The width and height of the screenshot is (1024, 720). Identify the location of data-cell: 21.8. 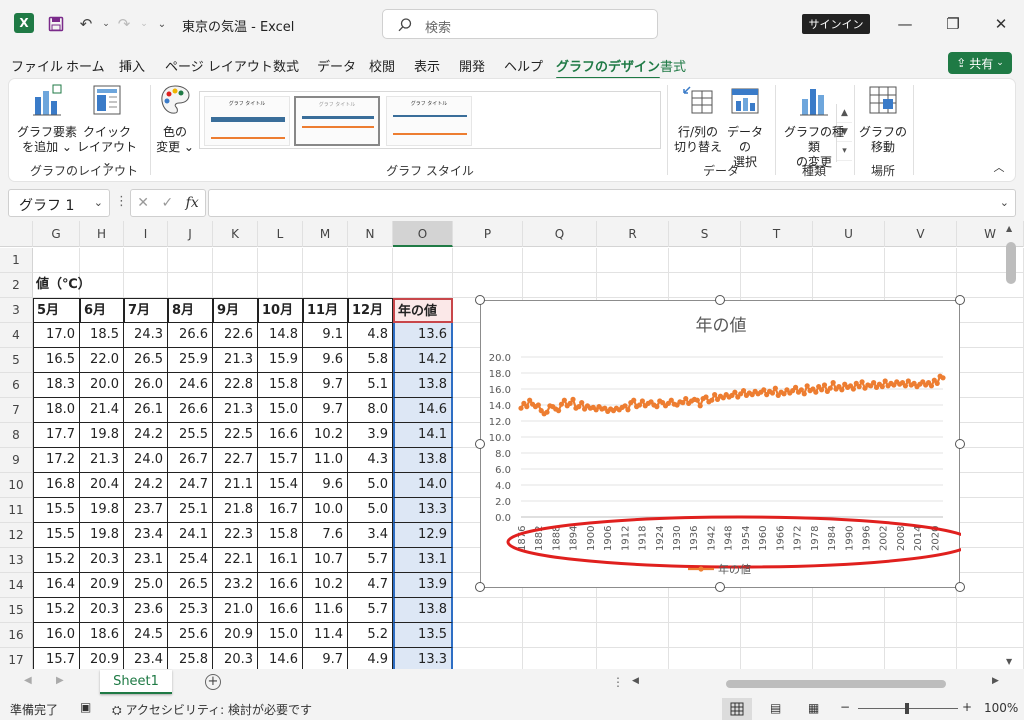
(235, 510).